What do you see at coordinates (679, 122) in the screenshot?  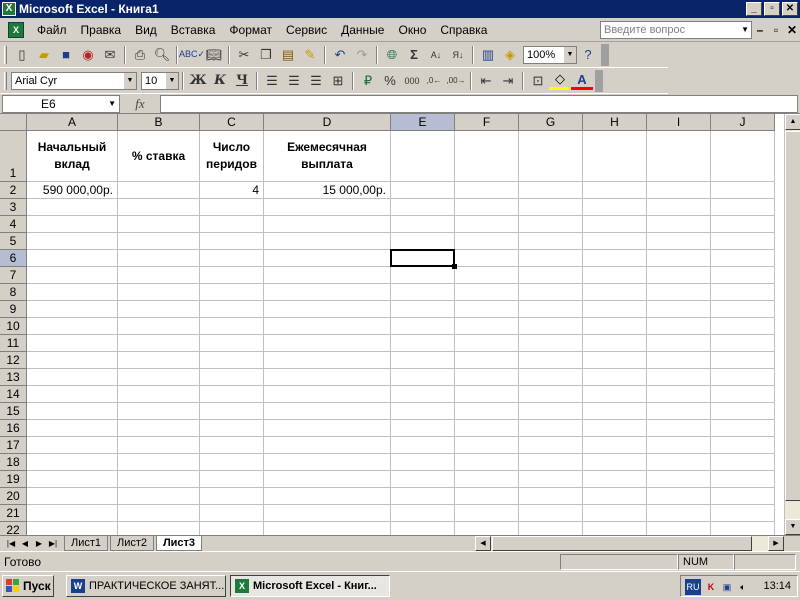 I see `column-header-i: I` at bounding box center [679, 122].